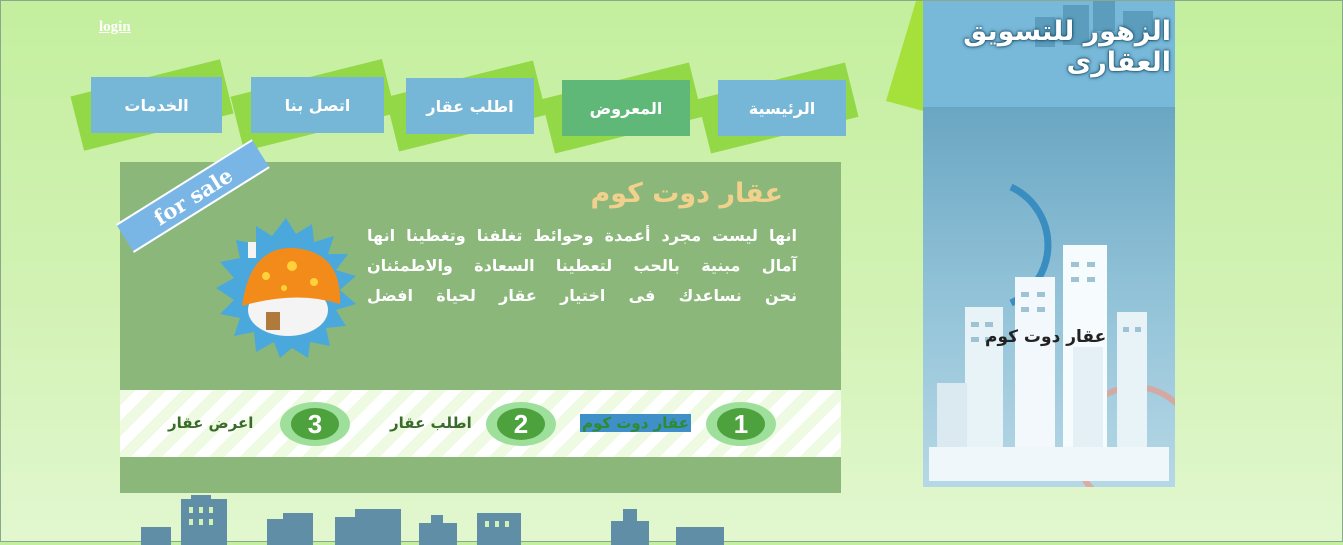  I want to click on bottom-skyline-icon, so click(432, 520).